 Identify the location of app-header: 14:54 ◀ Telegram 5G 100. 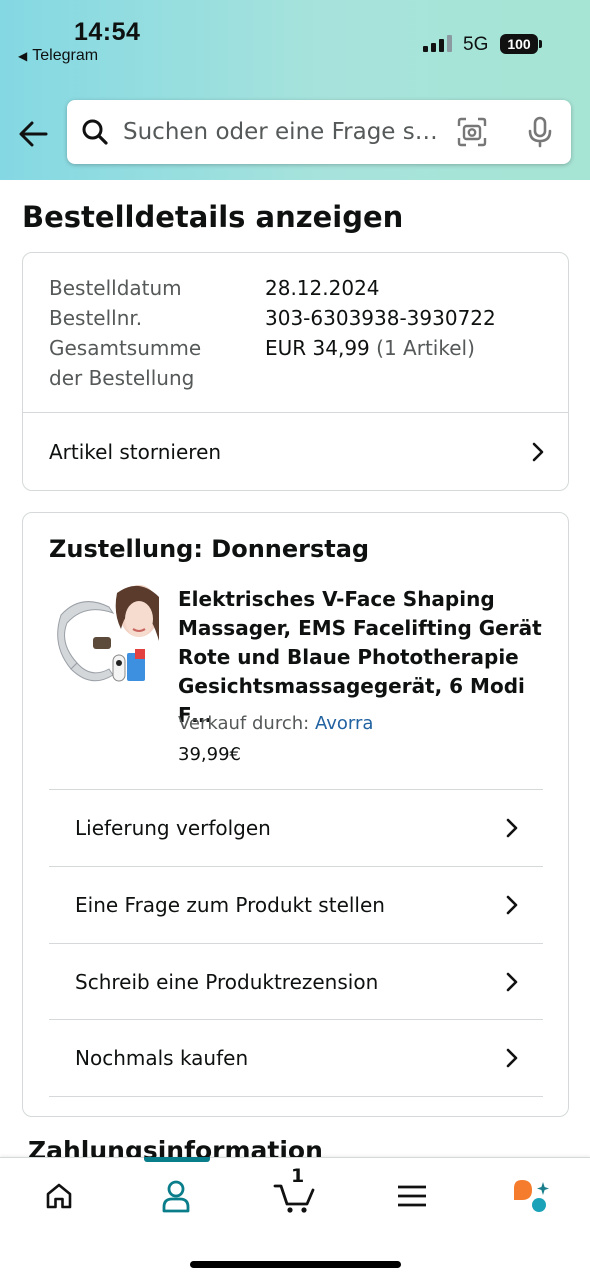
(295, 90).